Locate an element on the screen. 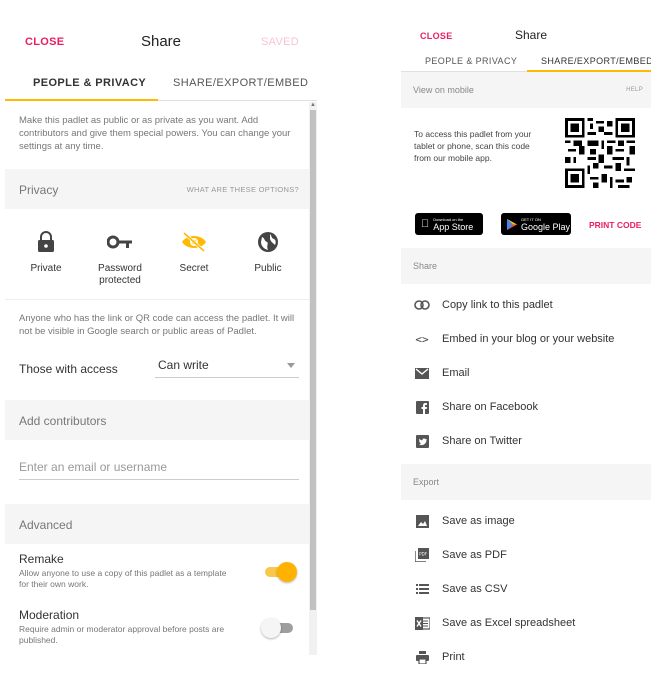 Image resolution: width=652 pixels, height=683 pixels. pdf-icon: PDF is located at coordinates (422, 555).